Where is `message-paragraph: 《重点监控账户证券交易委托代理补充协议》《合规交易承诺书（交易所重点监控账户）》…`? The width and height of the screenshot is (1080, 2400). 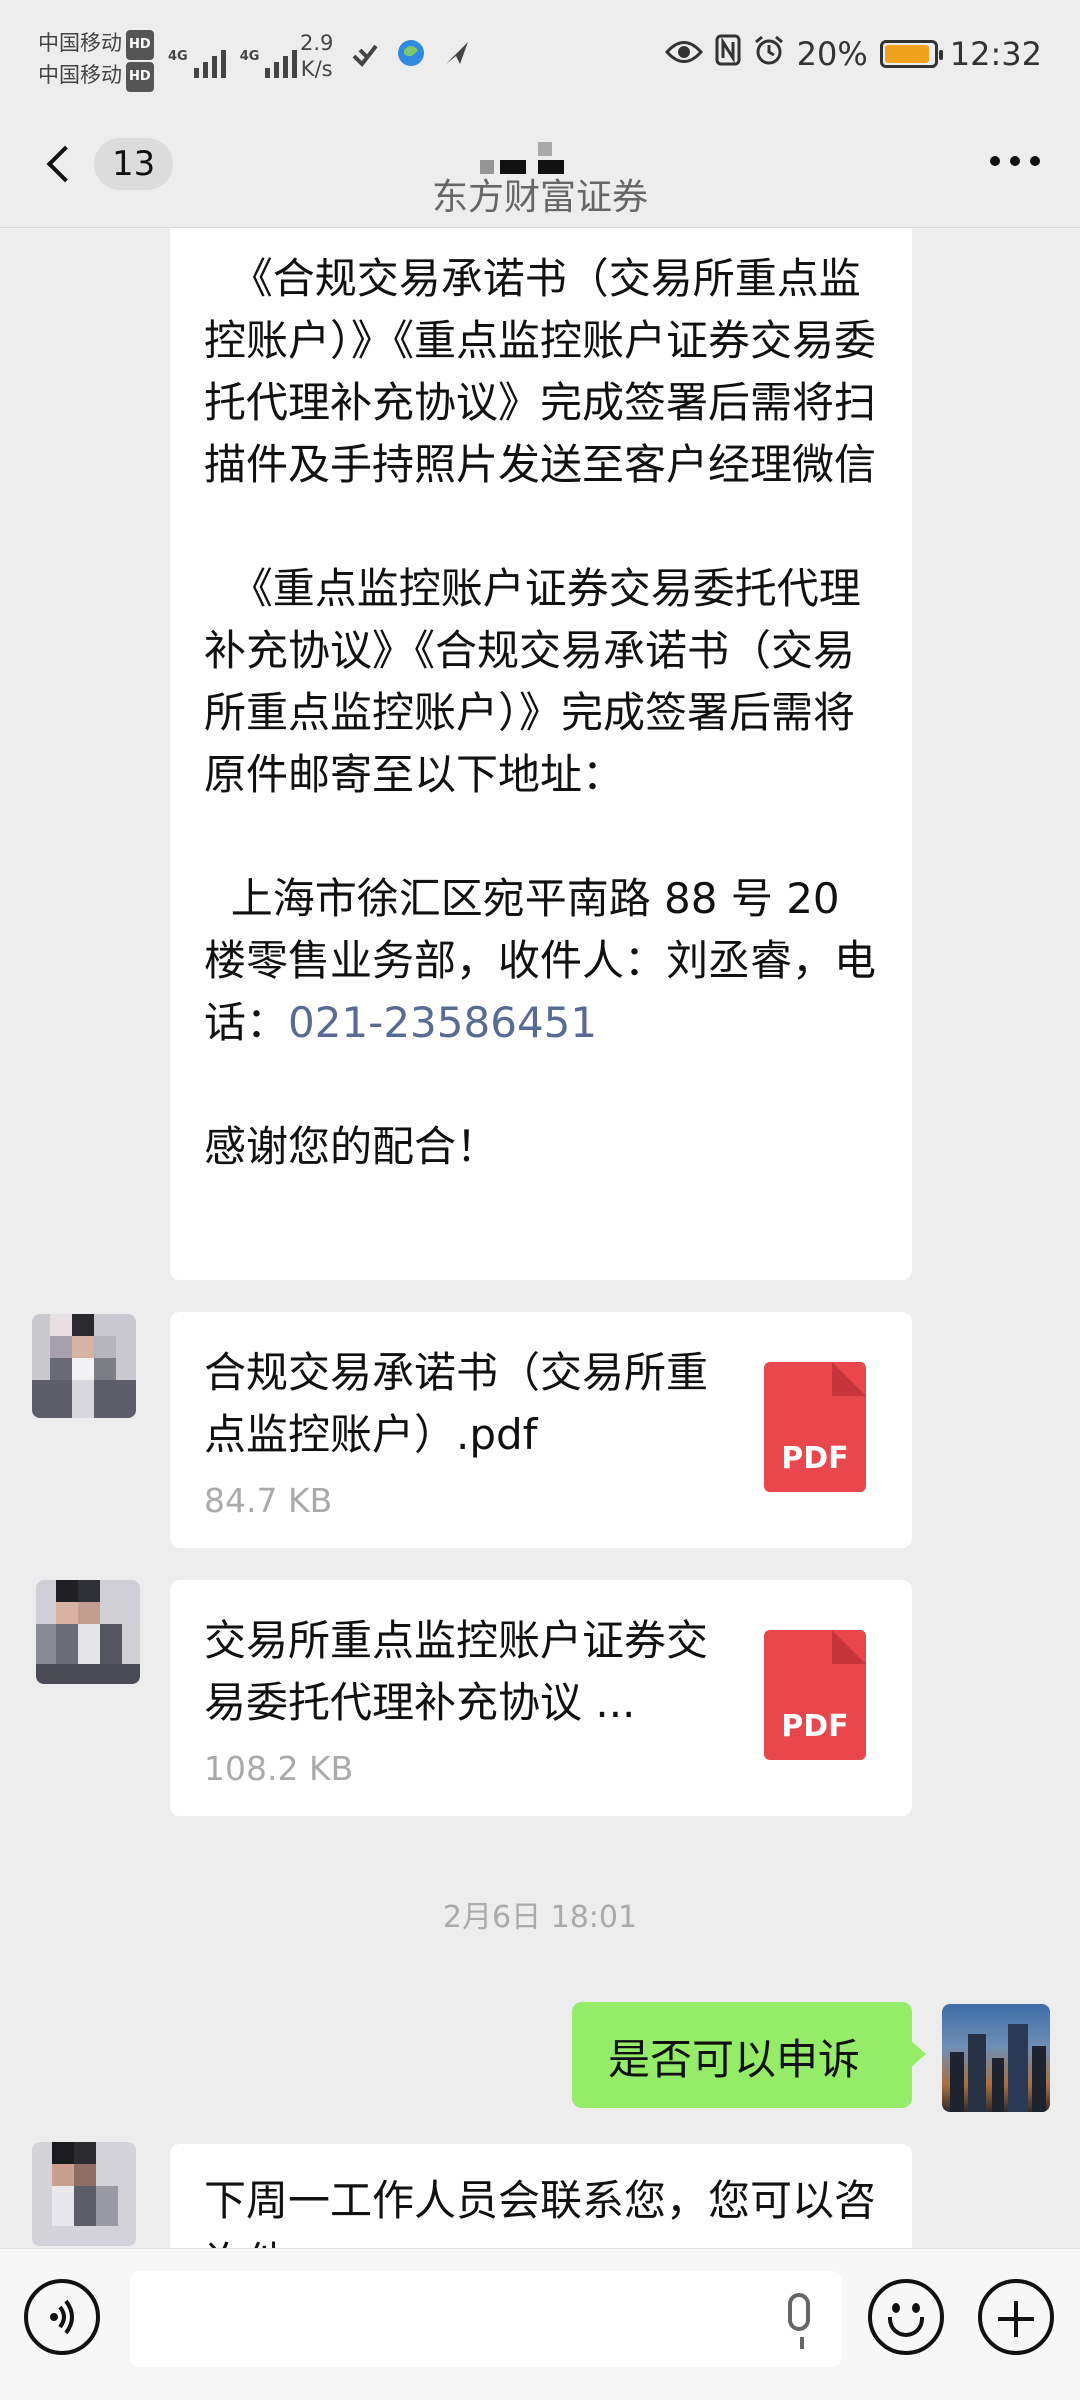
message-paragraph: 《重点监控账户证券交易委托代理补充协议》《合规交易承诺书（交易所重点监控账户）》… is located at coordinates (532, 681).